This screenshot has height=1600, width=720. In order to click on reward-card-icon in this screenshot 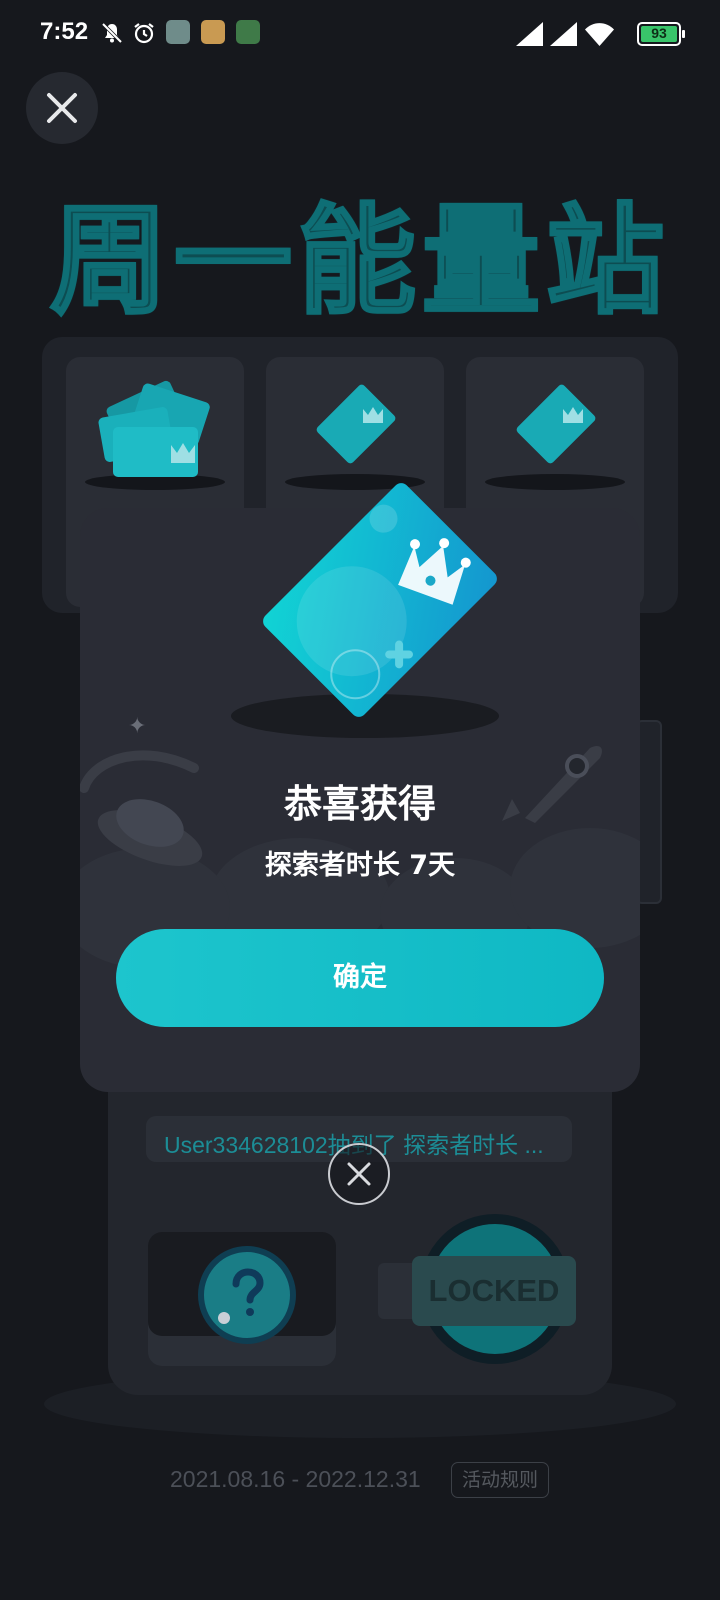, I will do `click(380, 600)`.